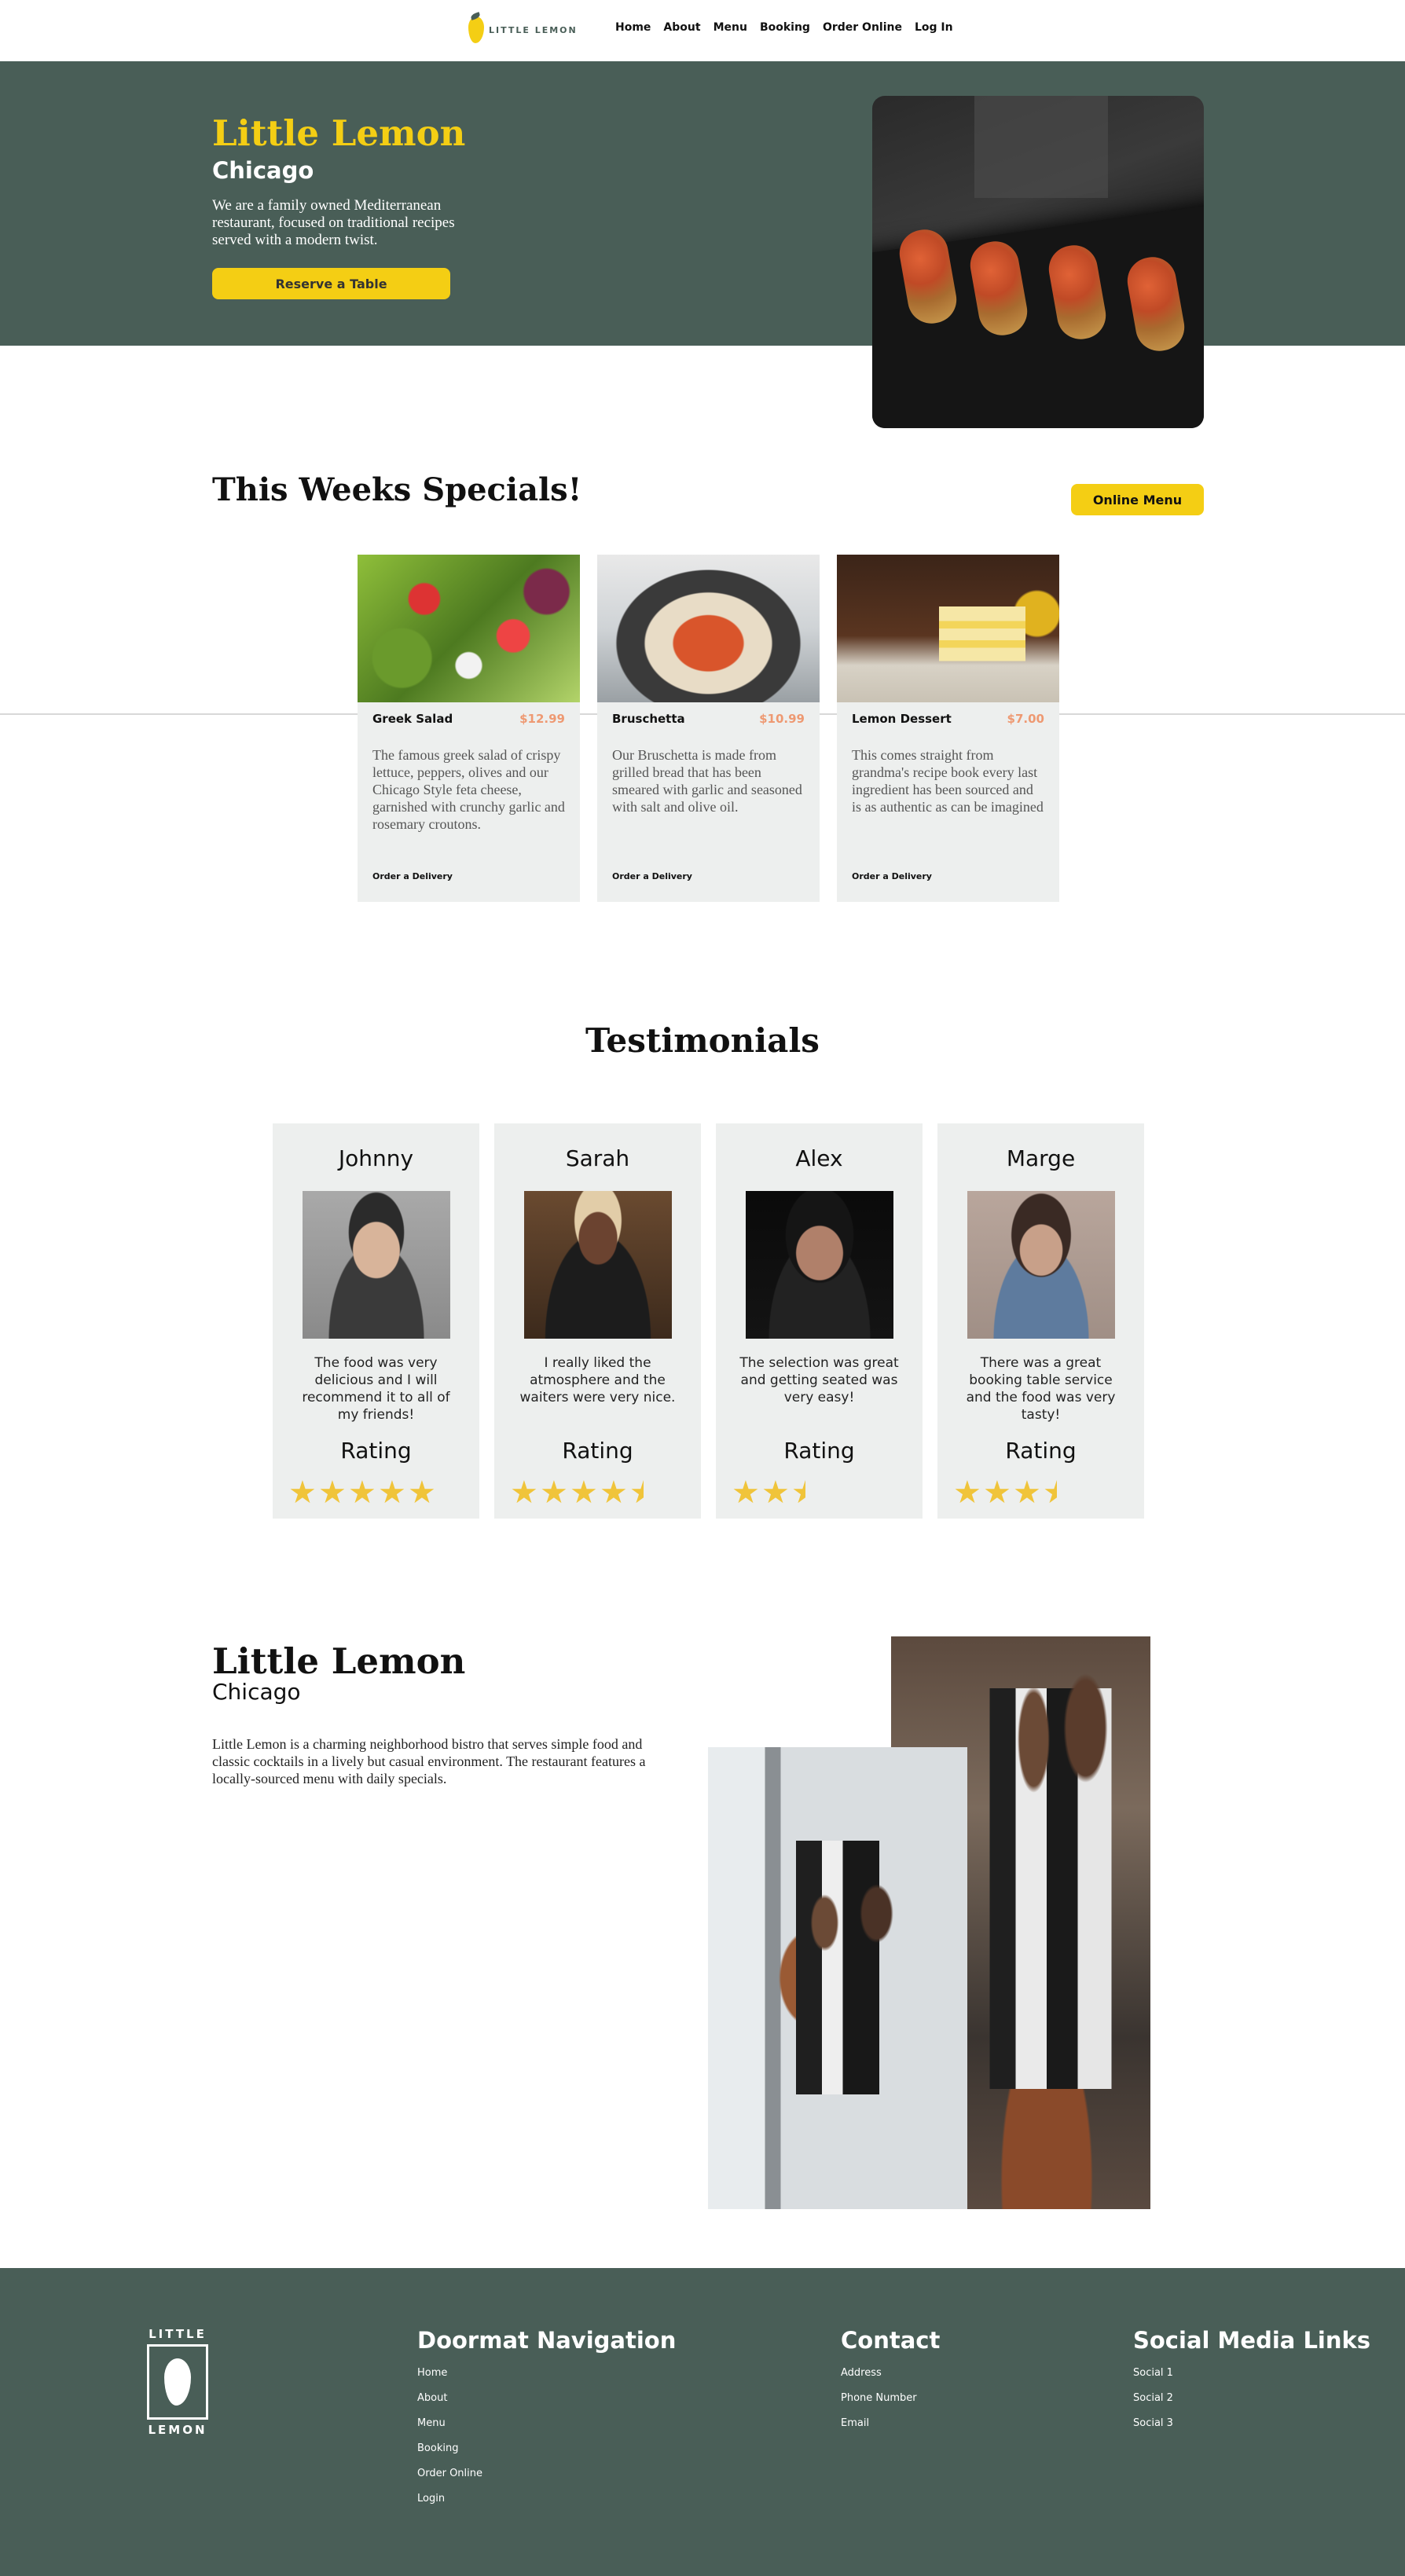 The width and height of the screenshot is (1405, 2576). Describe the element at coordinates (708, 628) in the screenshot. I see `bruschetta-image` at that location.